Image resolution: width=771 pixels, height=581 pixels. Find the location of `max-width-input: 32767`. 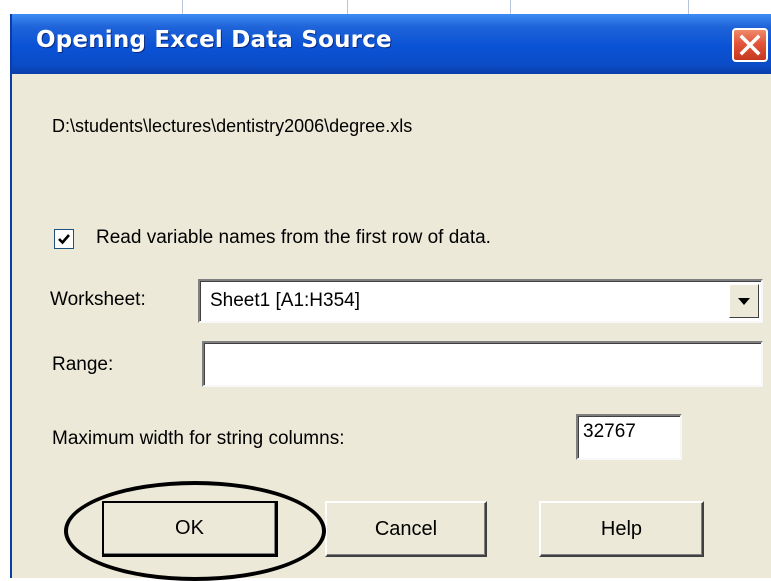

max-width-input: 32767 is located at coordinates (629, 437).